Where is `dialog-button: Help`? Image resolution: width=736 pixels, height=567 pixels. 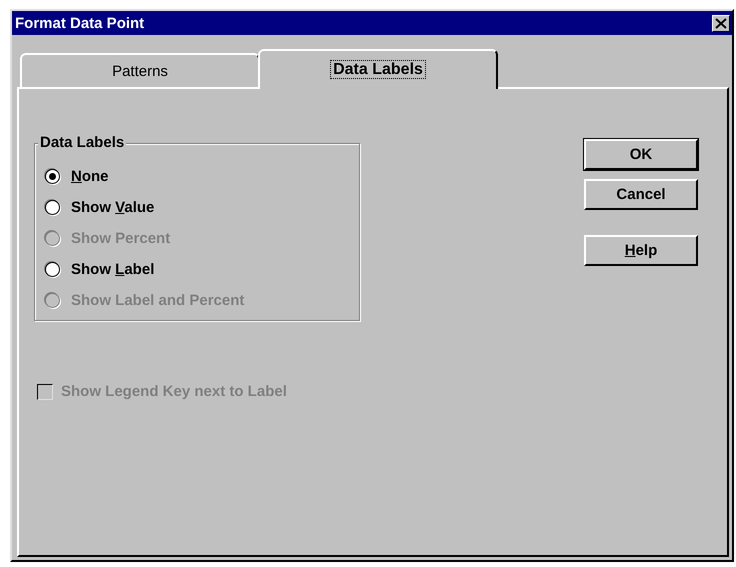
dialog-button: Help is located at coordinates (641, 250).